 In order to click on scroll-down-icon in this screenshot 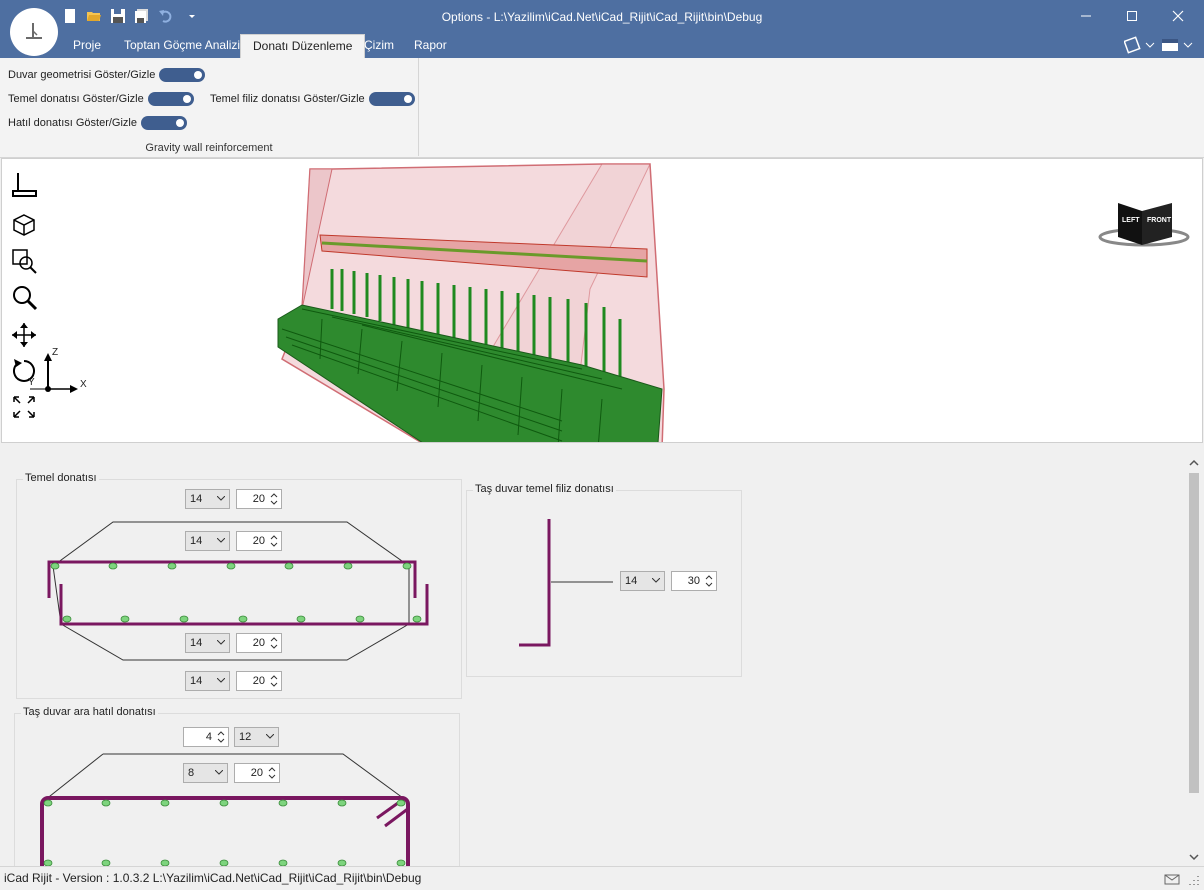, I will do `click(1194, 857)`.